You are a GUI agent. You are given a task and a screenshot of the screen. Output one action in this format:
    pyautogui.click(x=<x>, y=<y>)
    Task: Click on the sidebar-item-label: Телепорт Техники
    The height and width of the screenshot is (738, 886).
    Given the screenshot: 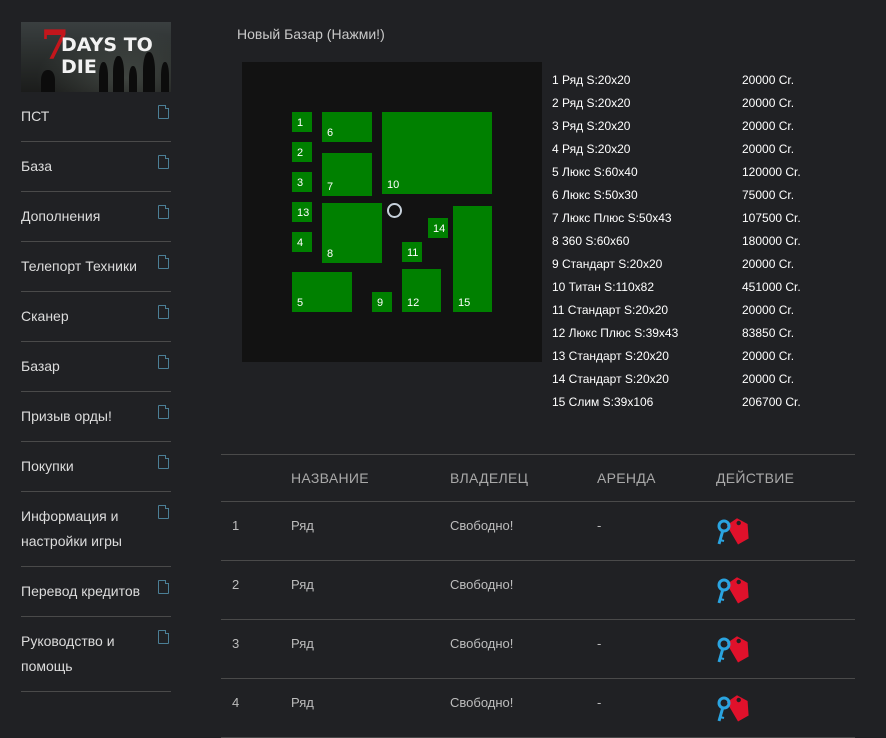 What is the action you would take?
    pyautogui.click(x=79, y=266)
    